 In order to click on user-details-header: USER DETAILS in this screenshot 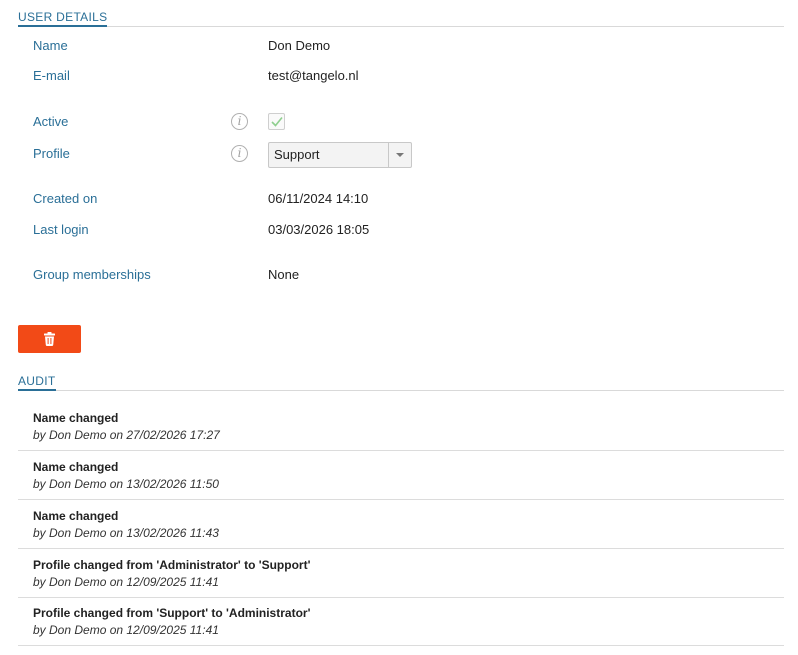, I will do `click(401, 18)`.